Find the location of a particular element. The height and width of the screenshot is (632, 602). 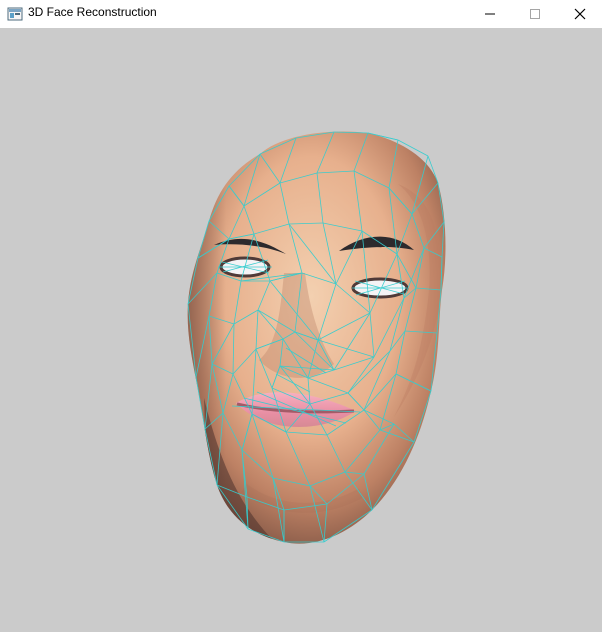

window-controls is located at coordinates (534, 14).